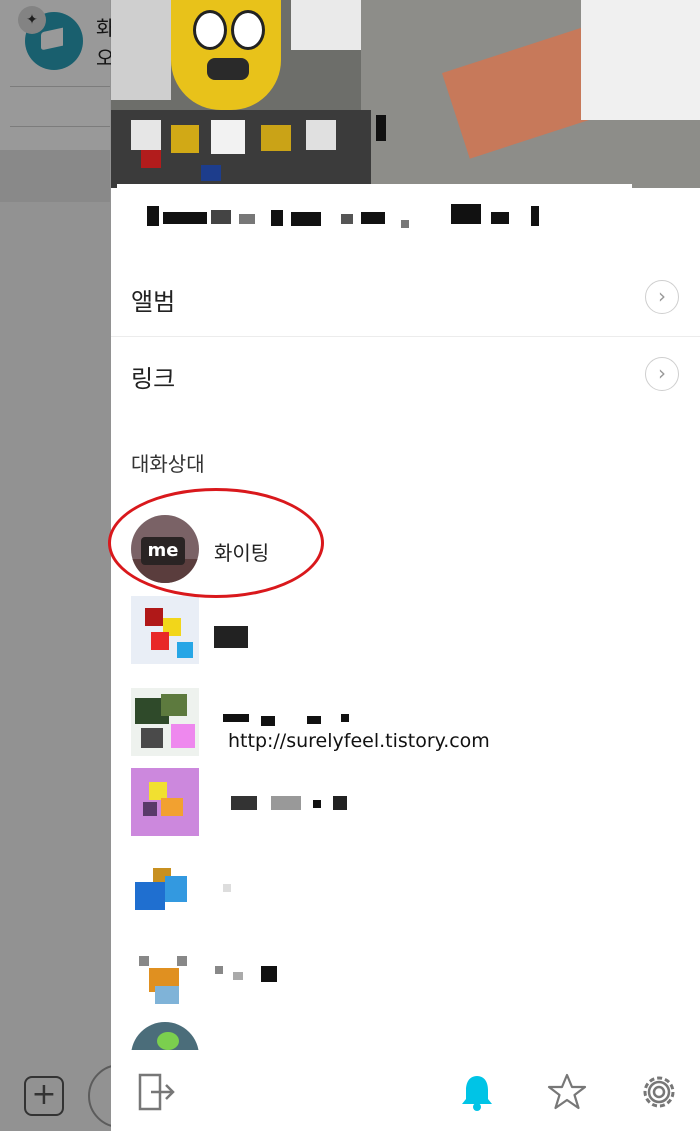 Image resolution: width=700 pixels, height=1131 pixels. What do you see at coordinates (231, 637) in the screenshot?
I see `participant-name` at bounding box center [231, 637].